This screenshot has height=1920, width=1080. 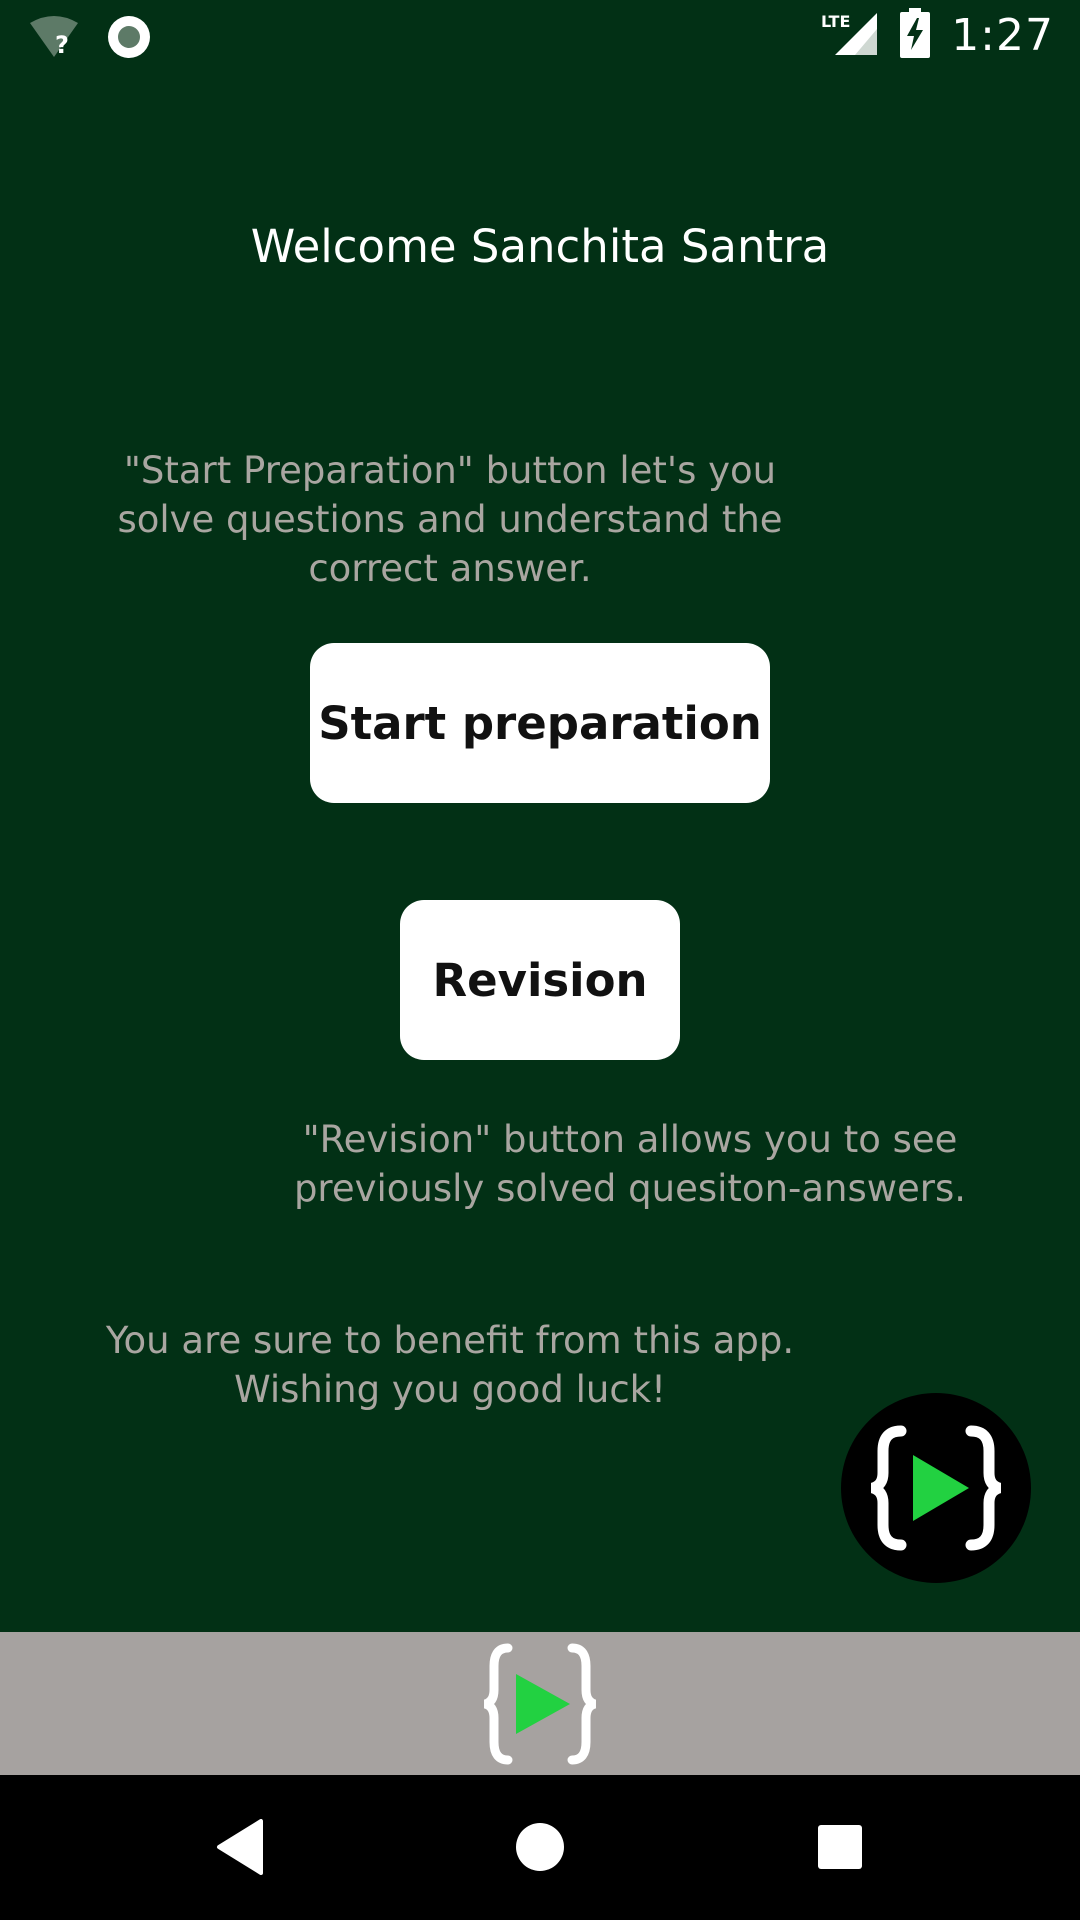 I want to click on back-icon, so click(x=240, y=1847).